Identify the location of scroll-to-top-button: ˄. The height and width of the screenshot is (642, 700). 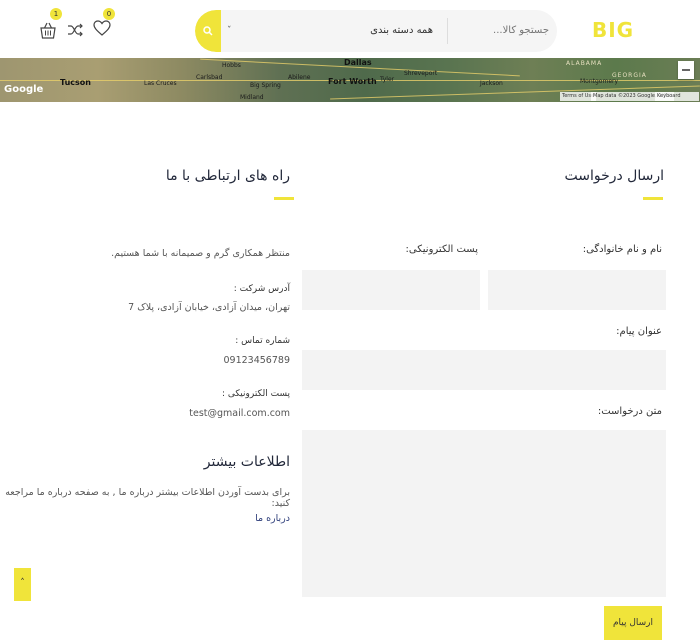
(22, 584).